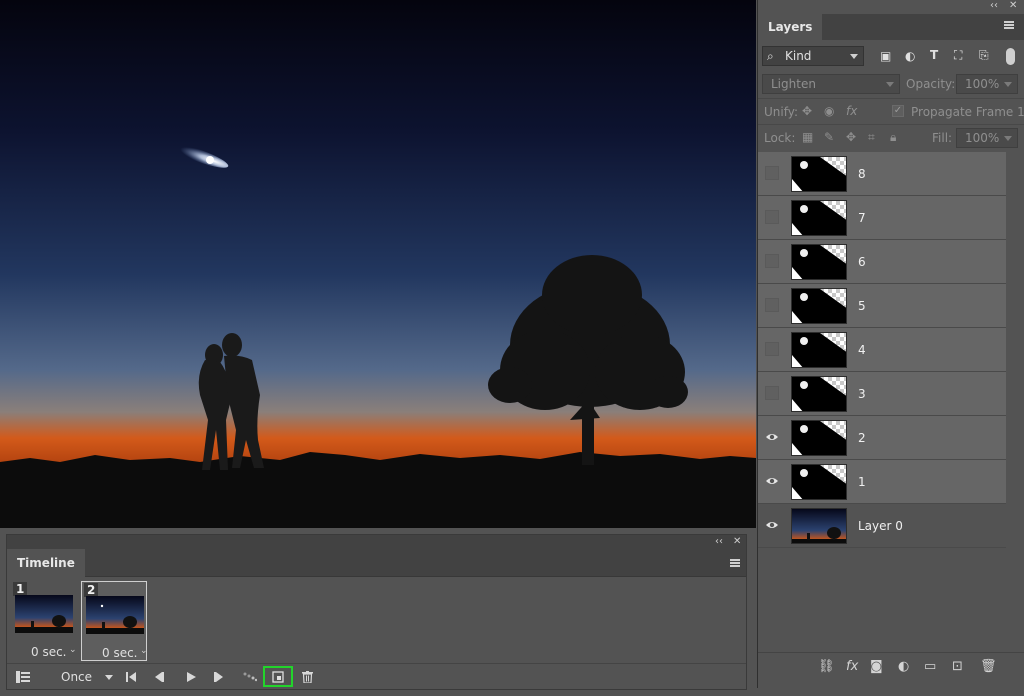 The width and height of the screenshot is (1024, 696). What do you see at coordinates (882, 218) in the screenshot?
I see `layer-row: 7` at bounding box center [882, 218].